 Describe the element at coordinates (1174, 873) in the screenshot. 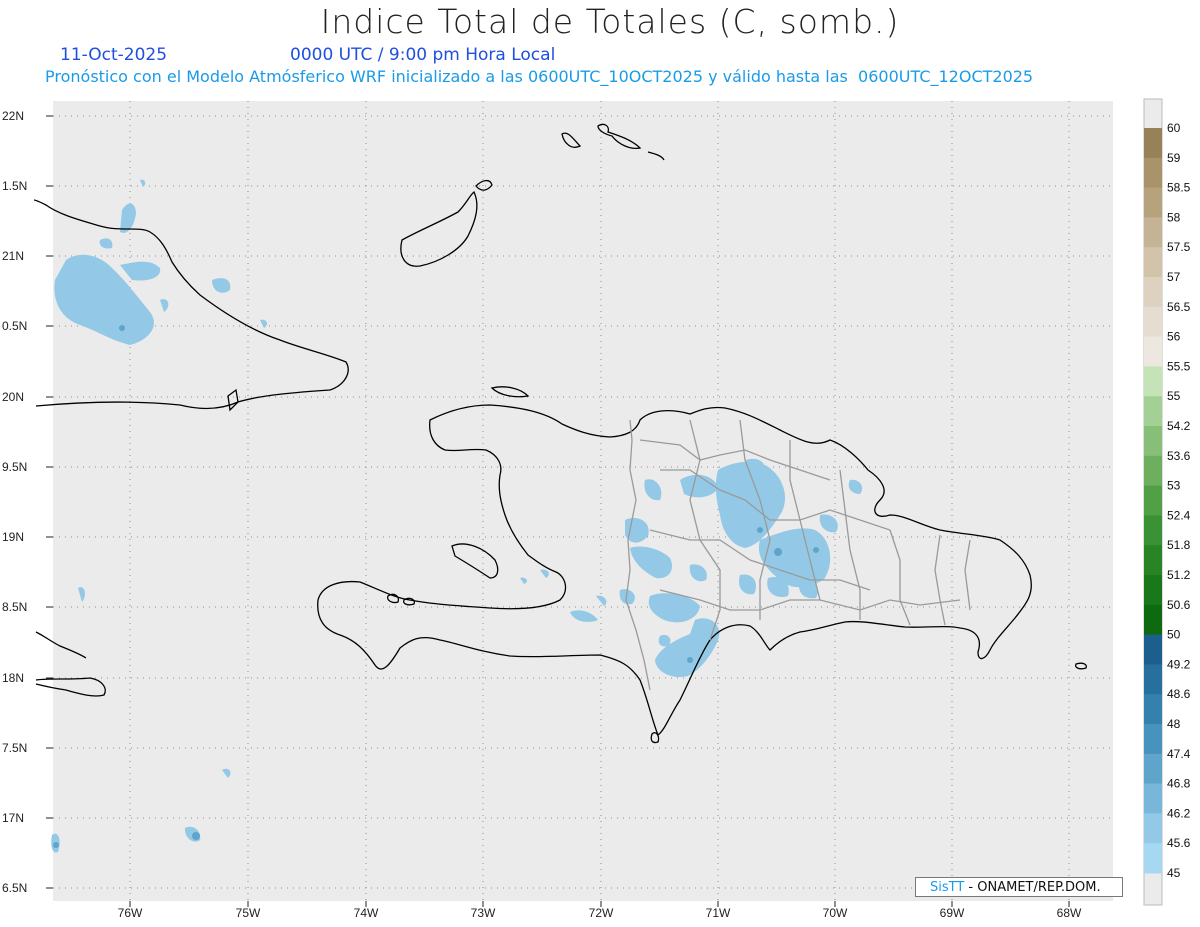

I see `colorbar-label: 45` at that location.